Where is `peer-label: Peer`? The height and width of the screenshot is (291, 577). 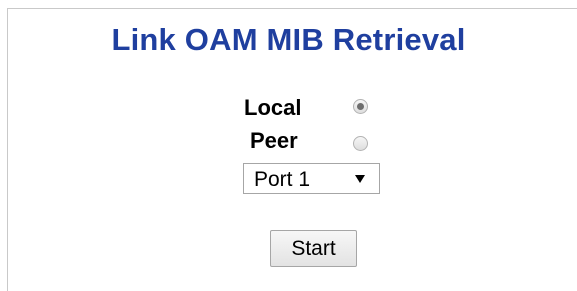 peer-label: Peer is located at coordinates (274, 140).